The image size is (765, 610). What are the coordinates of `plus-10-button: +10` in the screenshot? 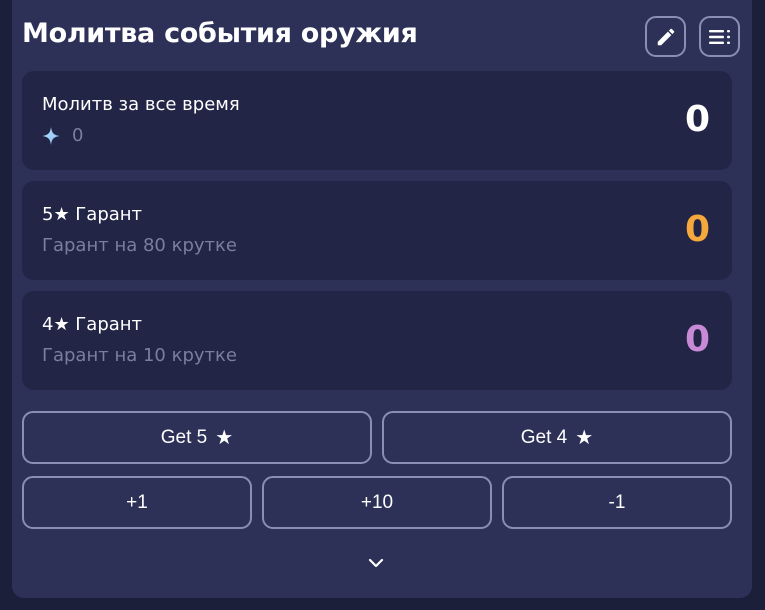 It's located at (377, 502).